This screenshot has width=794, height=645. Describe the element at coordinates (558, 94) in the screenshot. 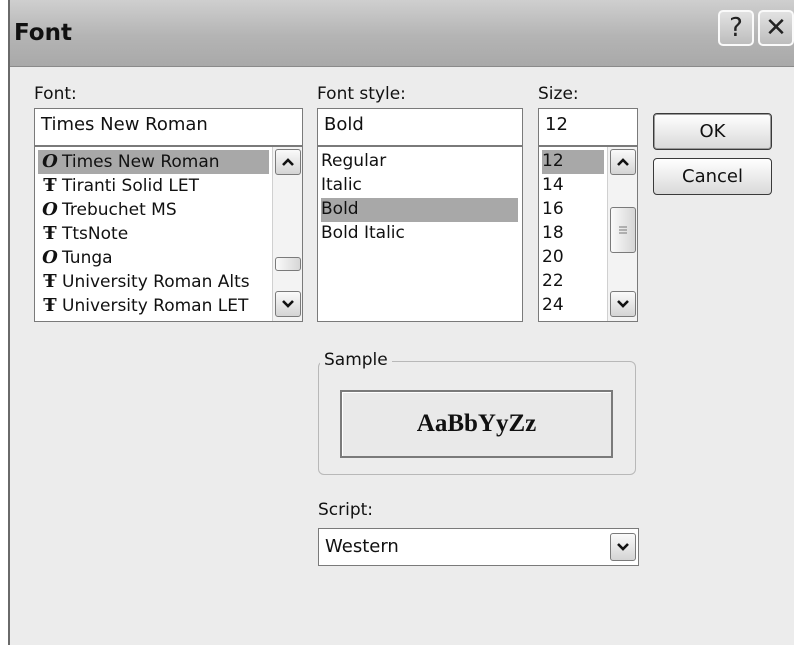

I see `size-label: Size:` at that location.